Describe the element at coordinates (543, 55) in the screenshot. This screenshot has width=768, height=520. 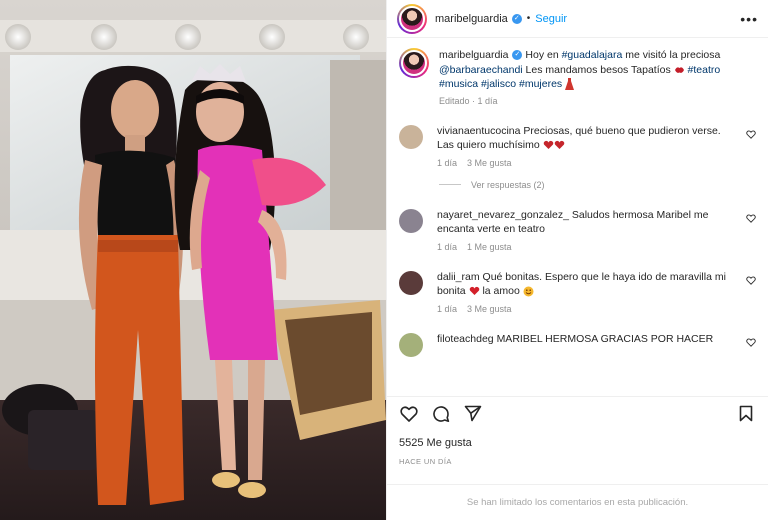
I see `caption-part: Hoy en` at that location.